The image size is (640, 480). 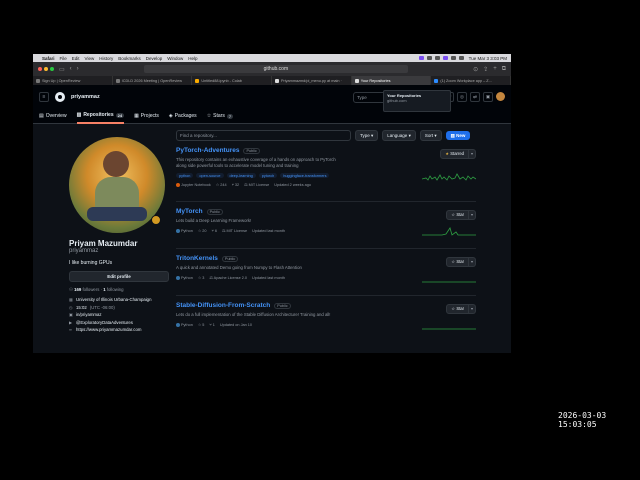 What do you see at coordinates (52, 69) in the screenshot?
I see `zoom-window-icon` at bounding box center [52, 69].